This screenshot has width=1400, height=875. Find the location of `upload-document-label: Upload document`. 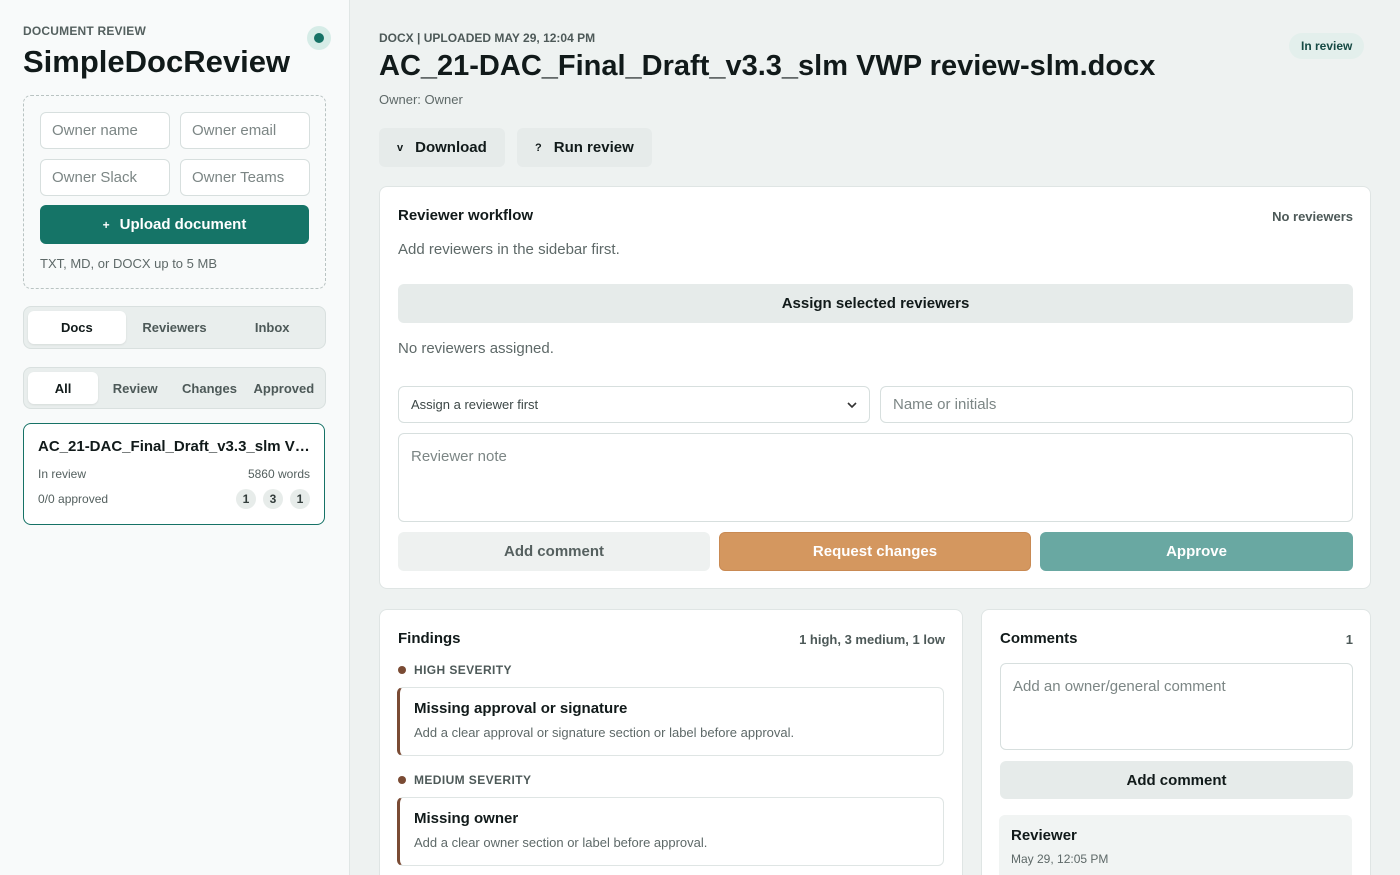

upload-document-label: Upload document is located at coordinates (183, 224).